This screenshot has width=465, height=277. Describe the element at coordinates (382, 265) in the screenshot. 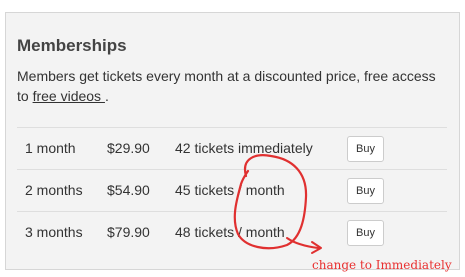

I see `annotation-note: change to Immediately` at that location.